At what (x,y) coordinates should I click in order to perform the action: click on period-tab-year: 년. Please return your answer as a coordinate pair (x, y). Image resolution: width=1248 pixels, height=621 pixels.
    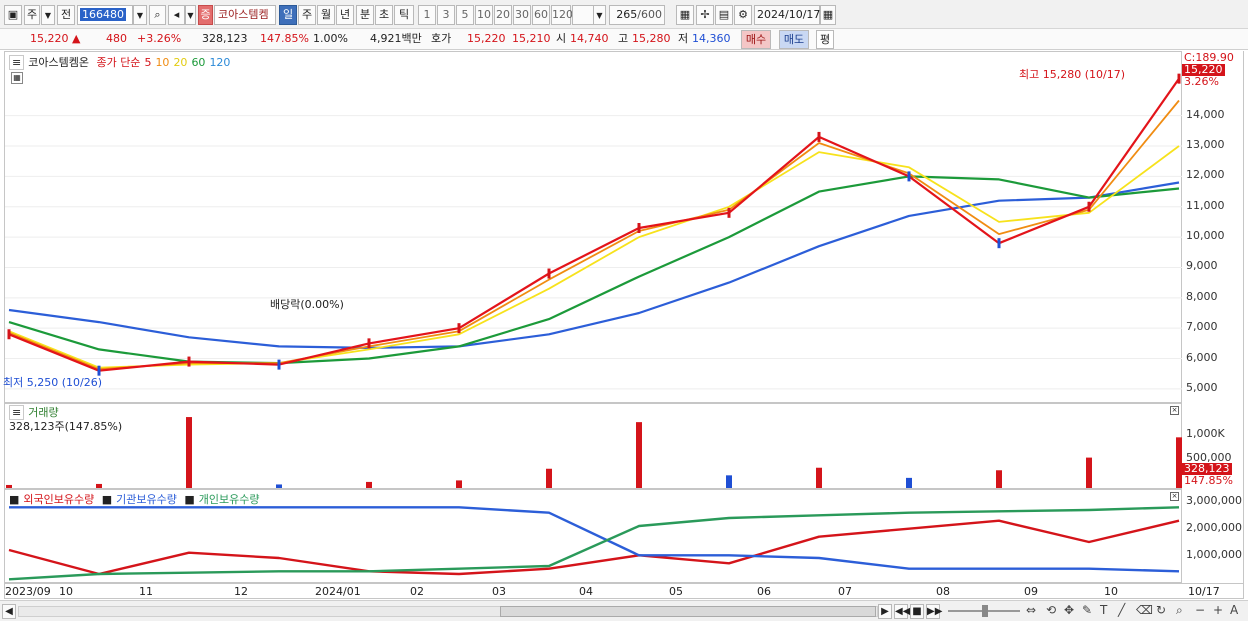
    Looking at the image, I should click on (345, 15).